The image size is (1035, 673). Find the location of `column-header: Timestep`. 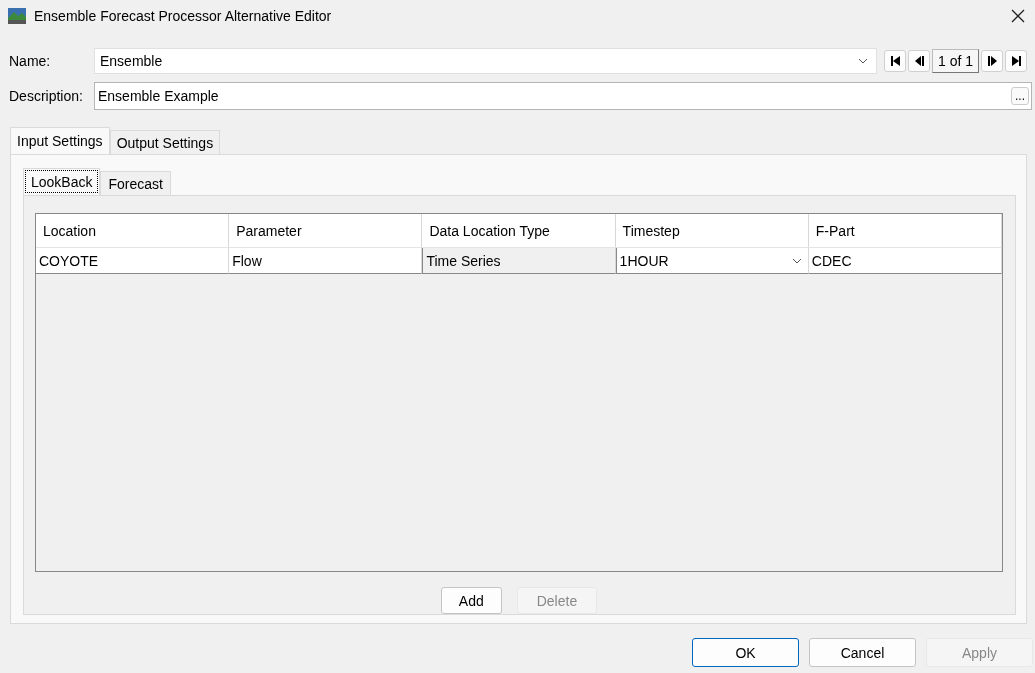

column-header: Timestep is located at coordinates (712, 231).